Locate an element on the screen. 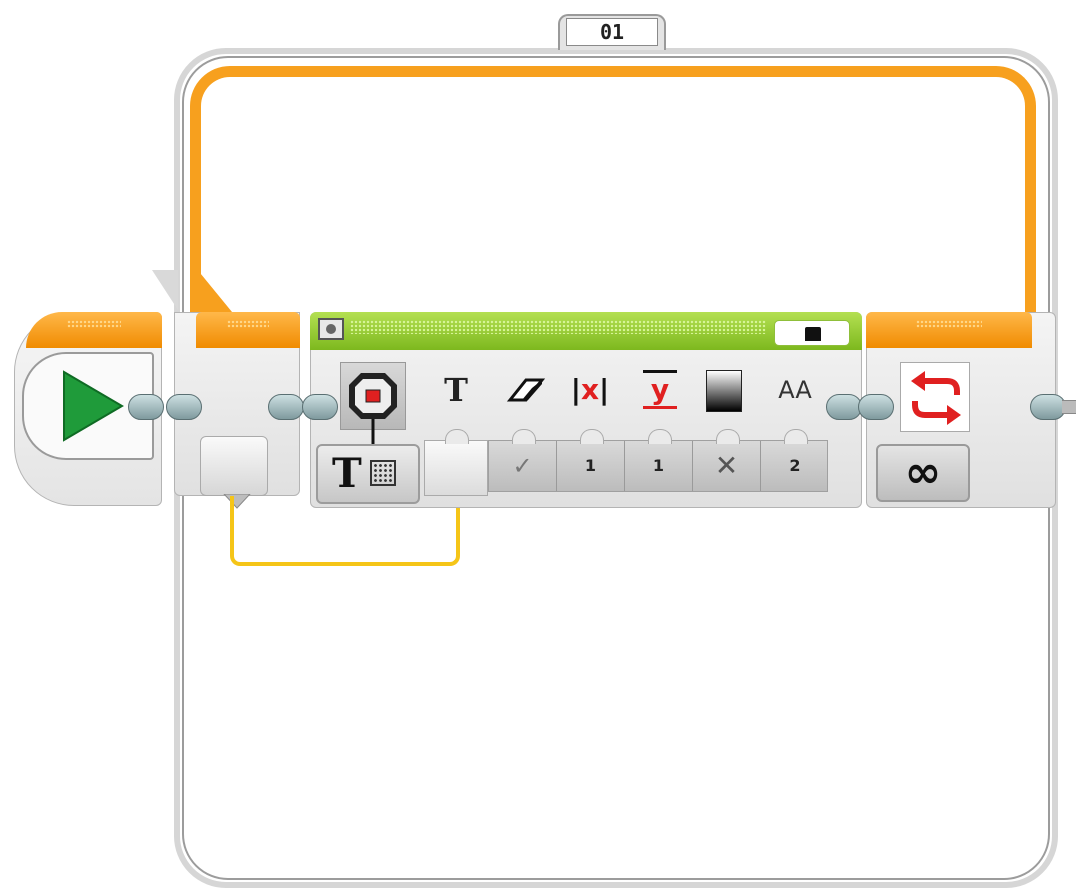 The image size is (1076, 888). display-output-connector is located at coordinates (844, 407).